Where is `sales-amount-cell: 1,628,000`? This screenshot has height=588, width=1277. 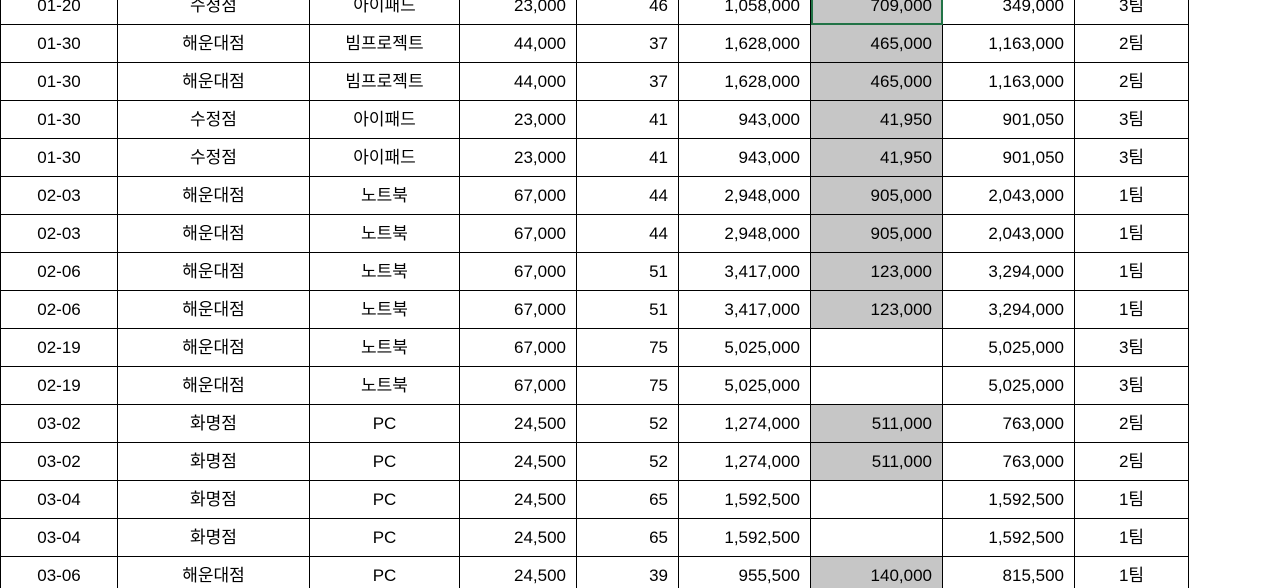
sales-amount-cell: 1,628,000 is located at coordinates (744, 81).